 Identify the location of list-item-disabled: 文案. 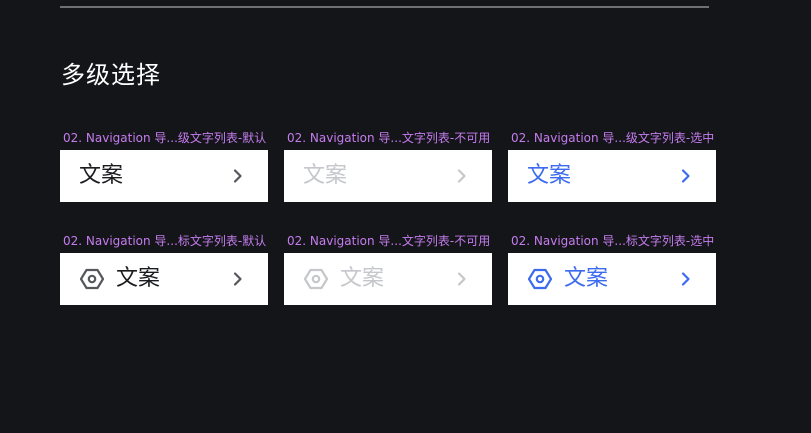
(388, 176).